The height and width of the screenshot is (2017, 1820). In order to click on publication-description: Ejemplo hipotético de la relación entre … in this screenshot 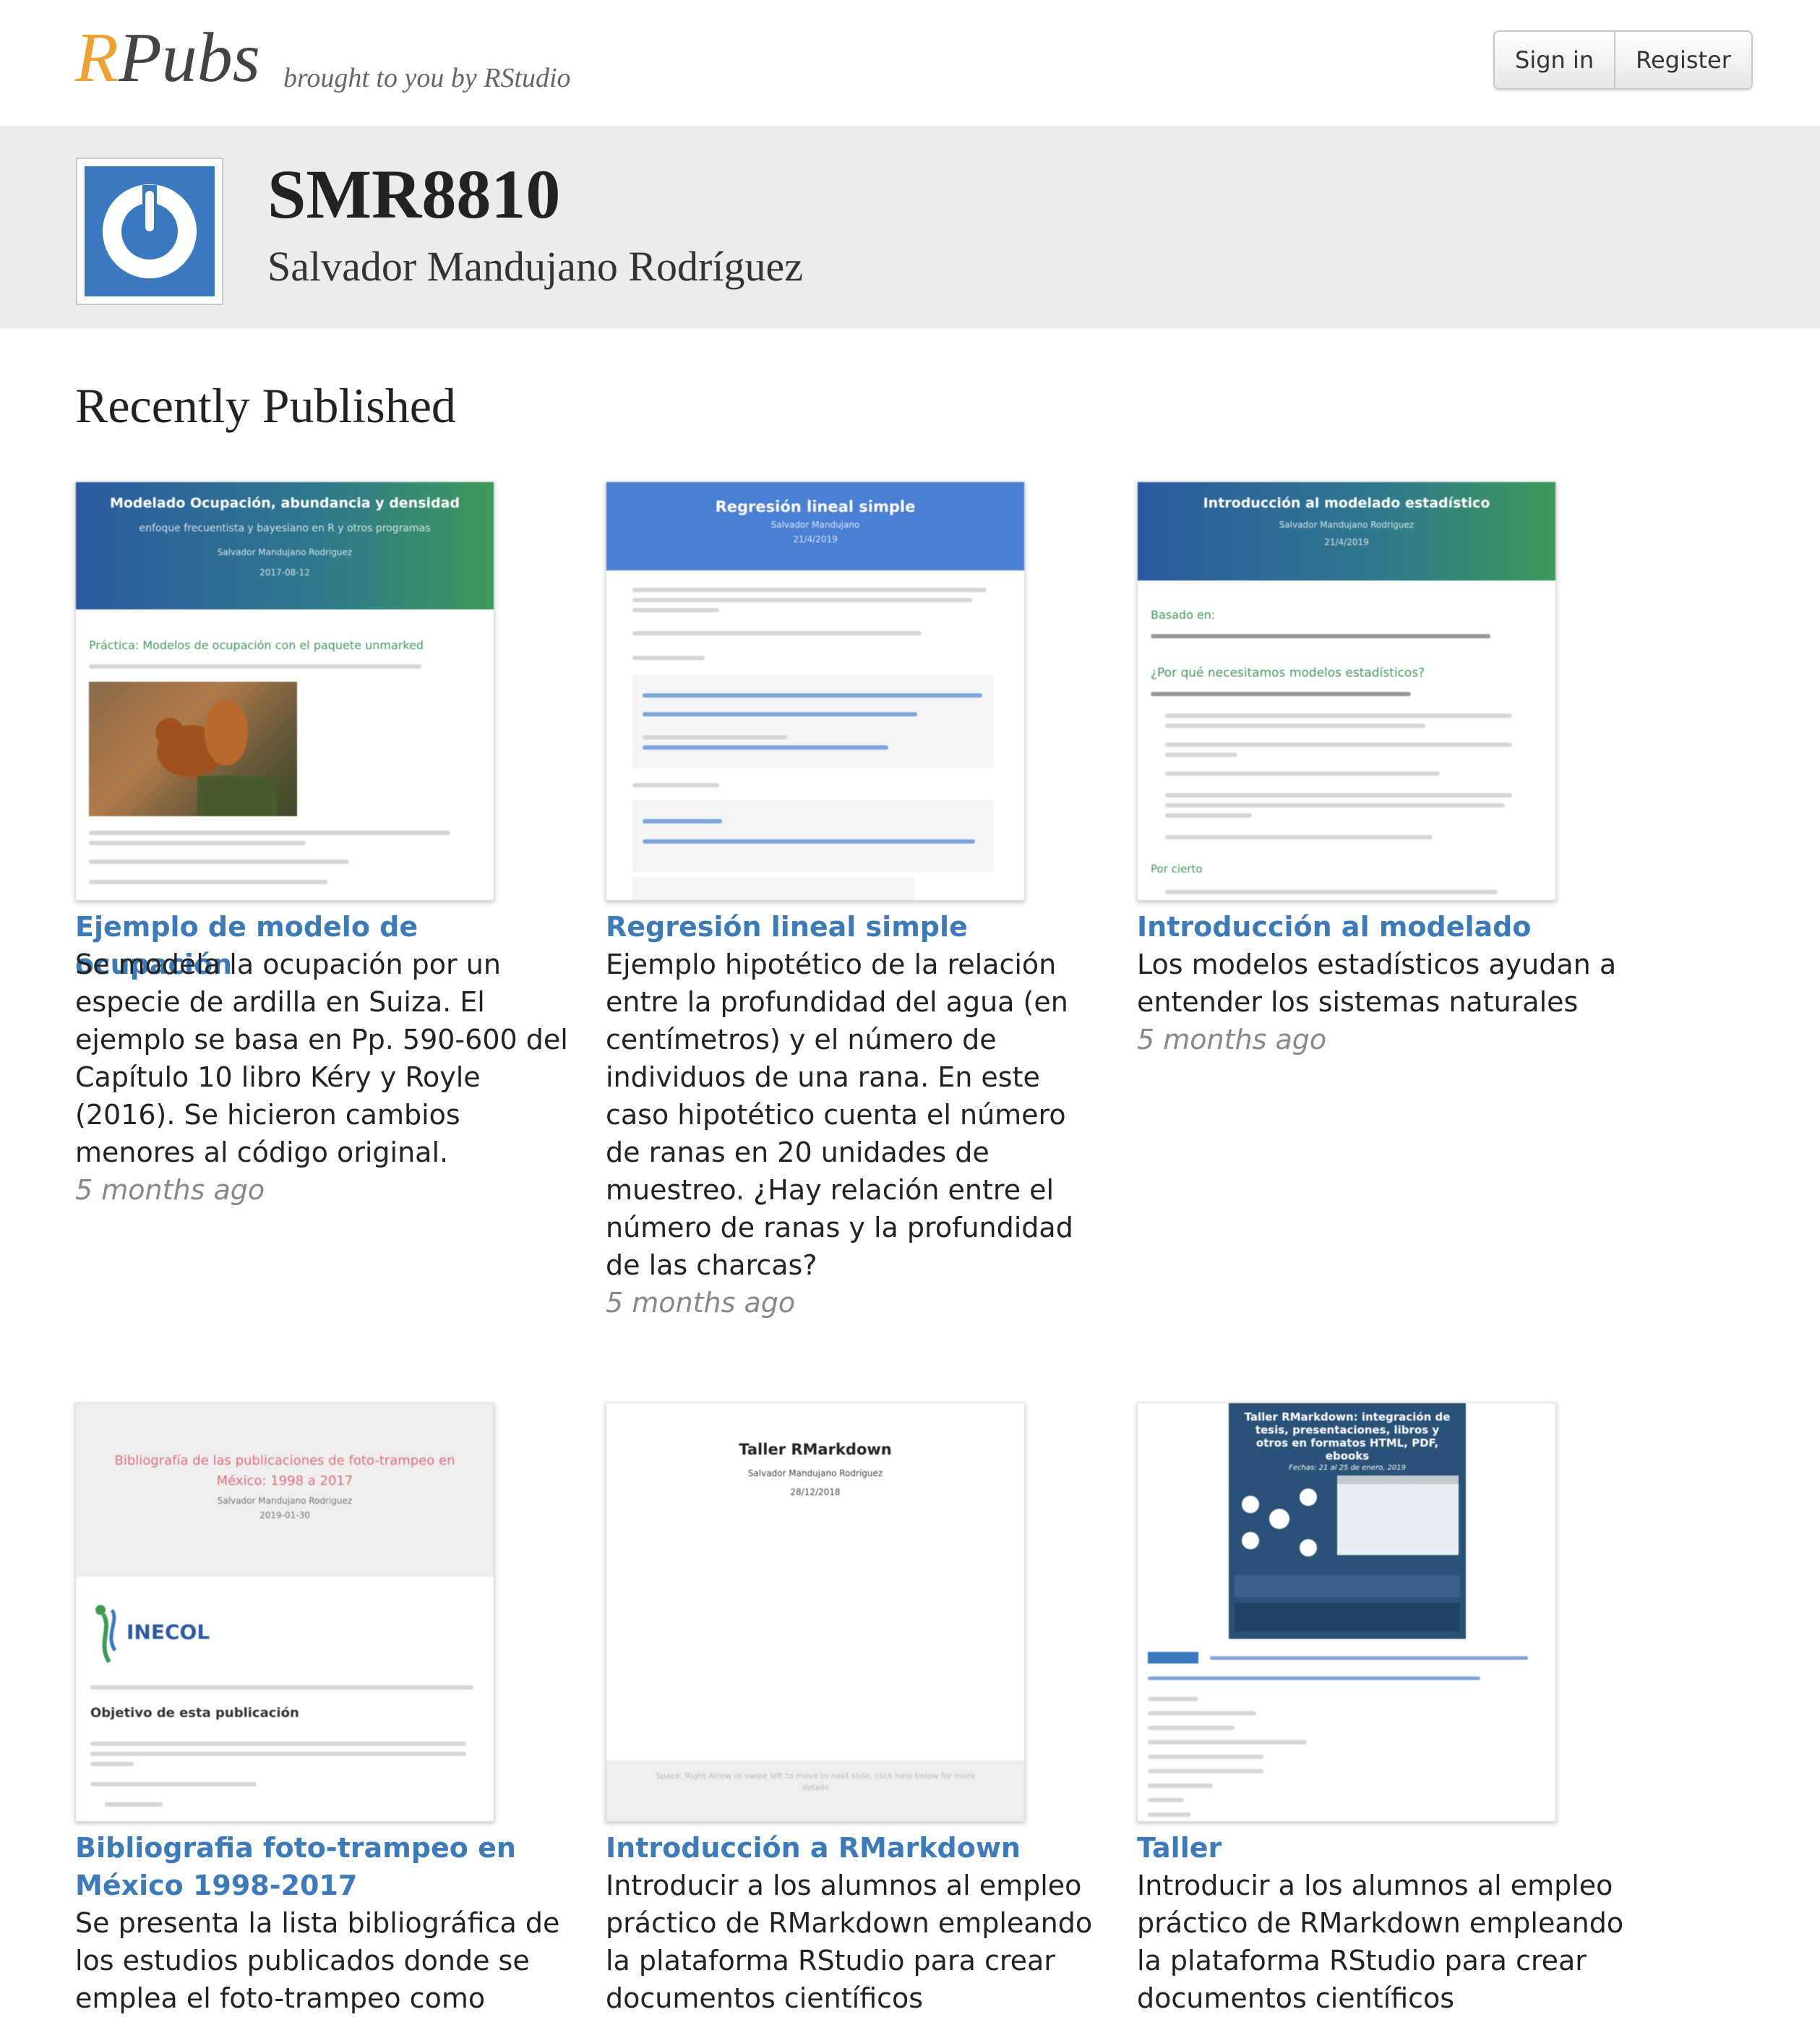, I will do `click(855, 1134)`.